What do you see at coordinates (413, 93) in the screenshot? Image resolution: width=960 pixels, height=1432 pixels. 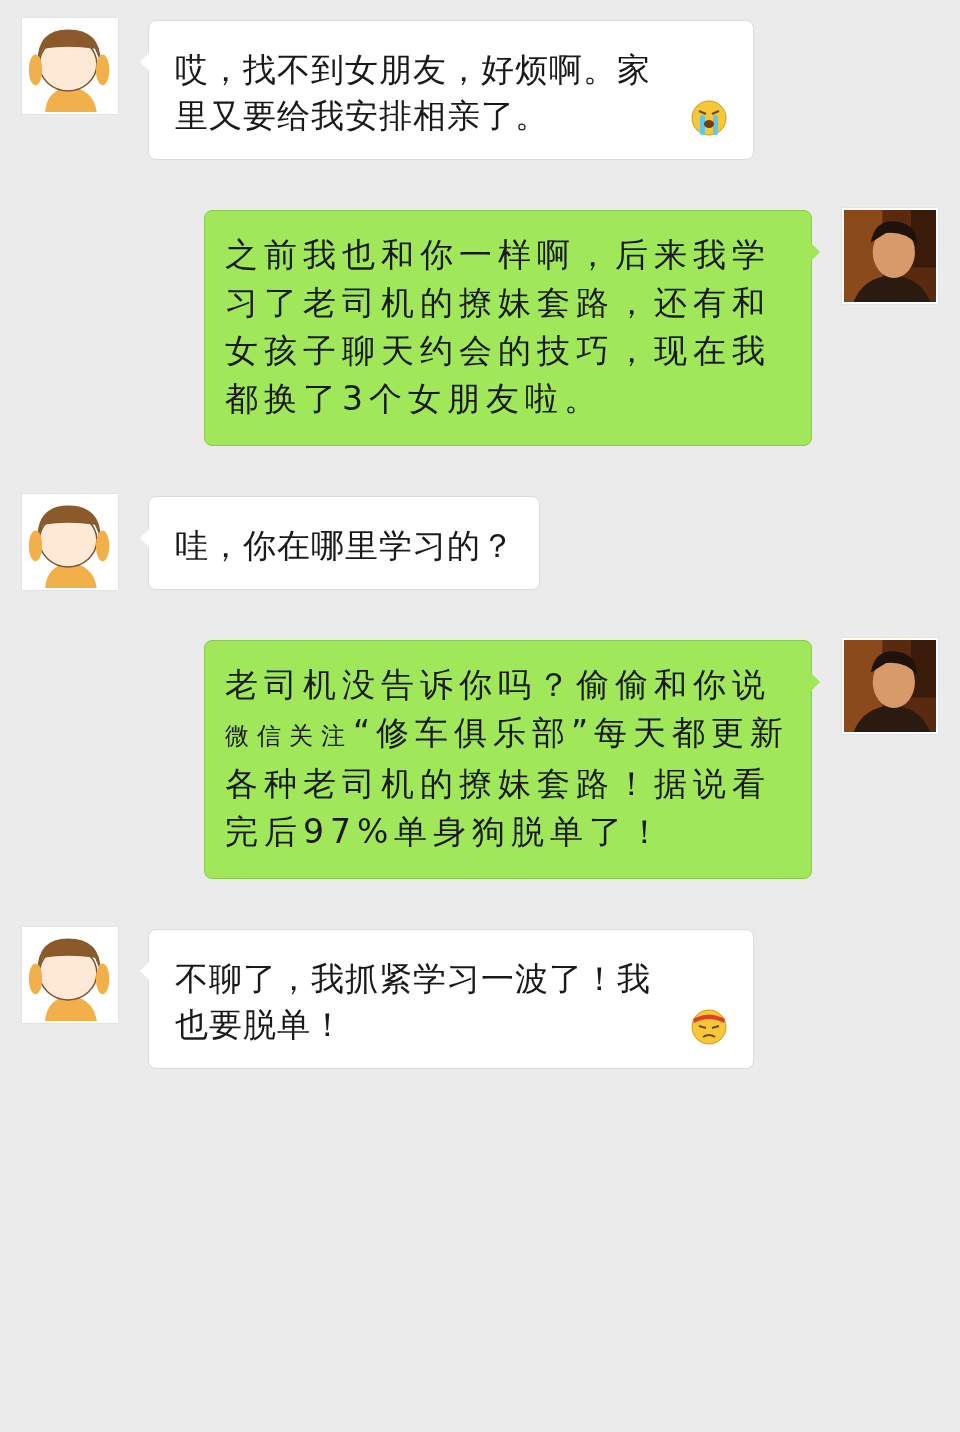 I see `message-text: 哎，找不到女朋友，好烦啊。家里又要给我安排相亲了。` at bounding box center [413, 93].